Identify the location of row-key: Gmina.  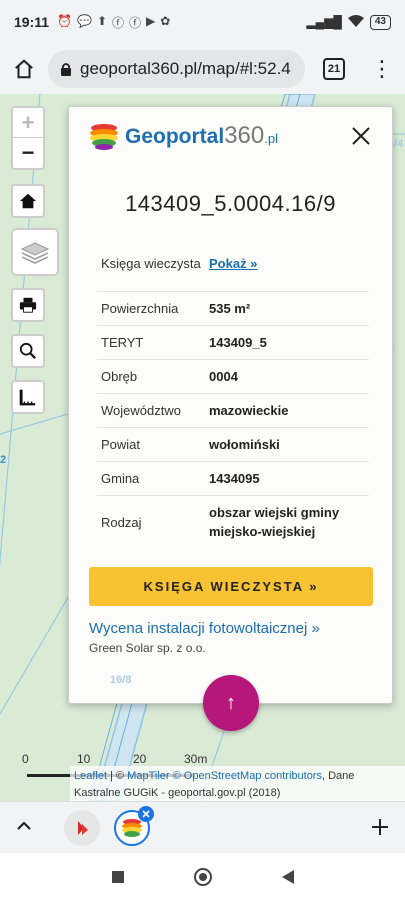
(151, 478).